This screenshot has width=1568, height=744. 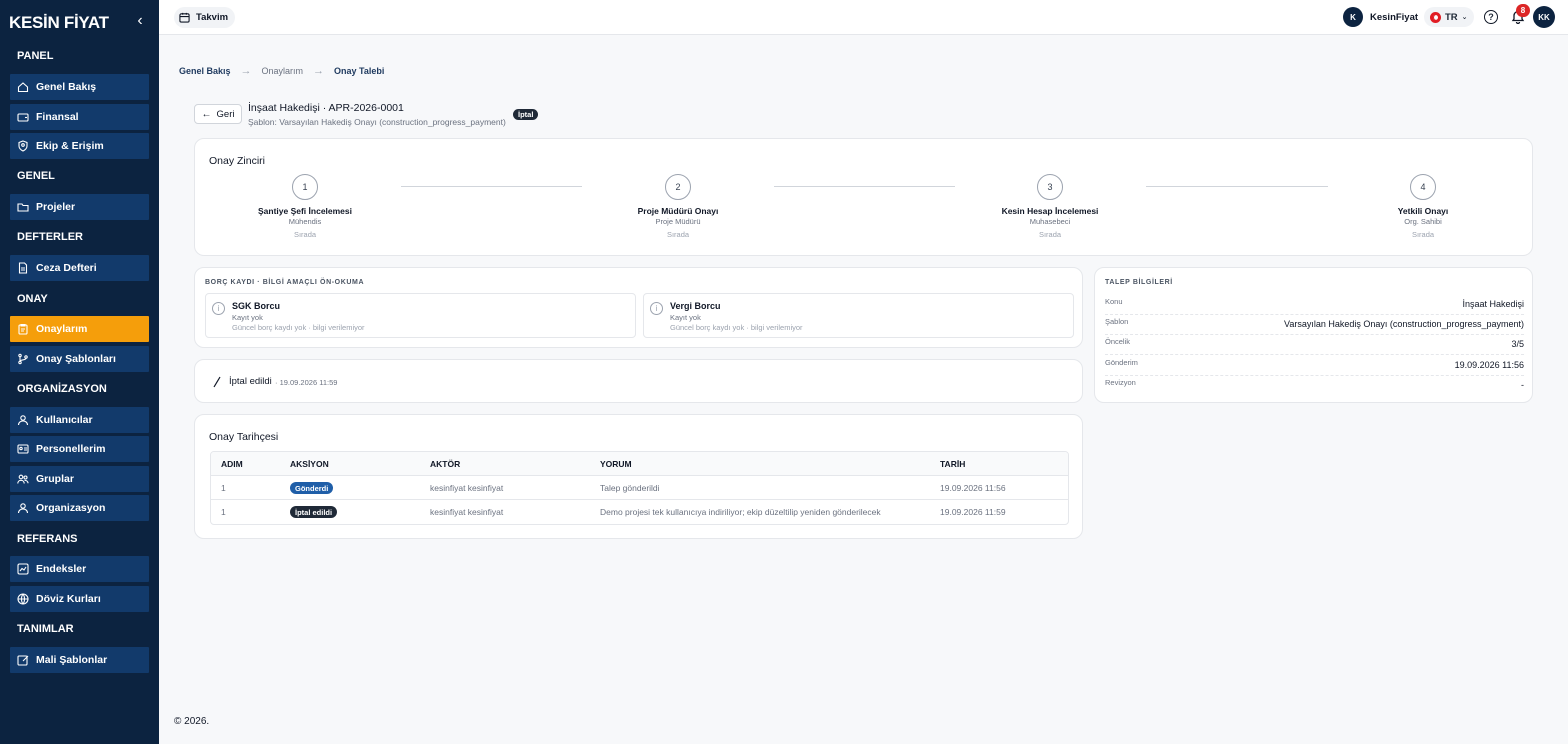 What do you see at coordinates (638, 381) in the screenshot?
I see `cancellation-card: İptal edildi · 19.09.2026 11:59` at bounding box center [638, 381].